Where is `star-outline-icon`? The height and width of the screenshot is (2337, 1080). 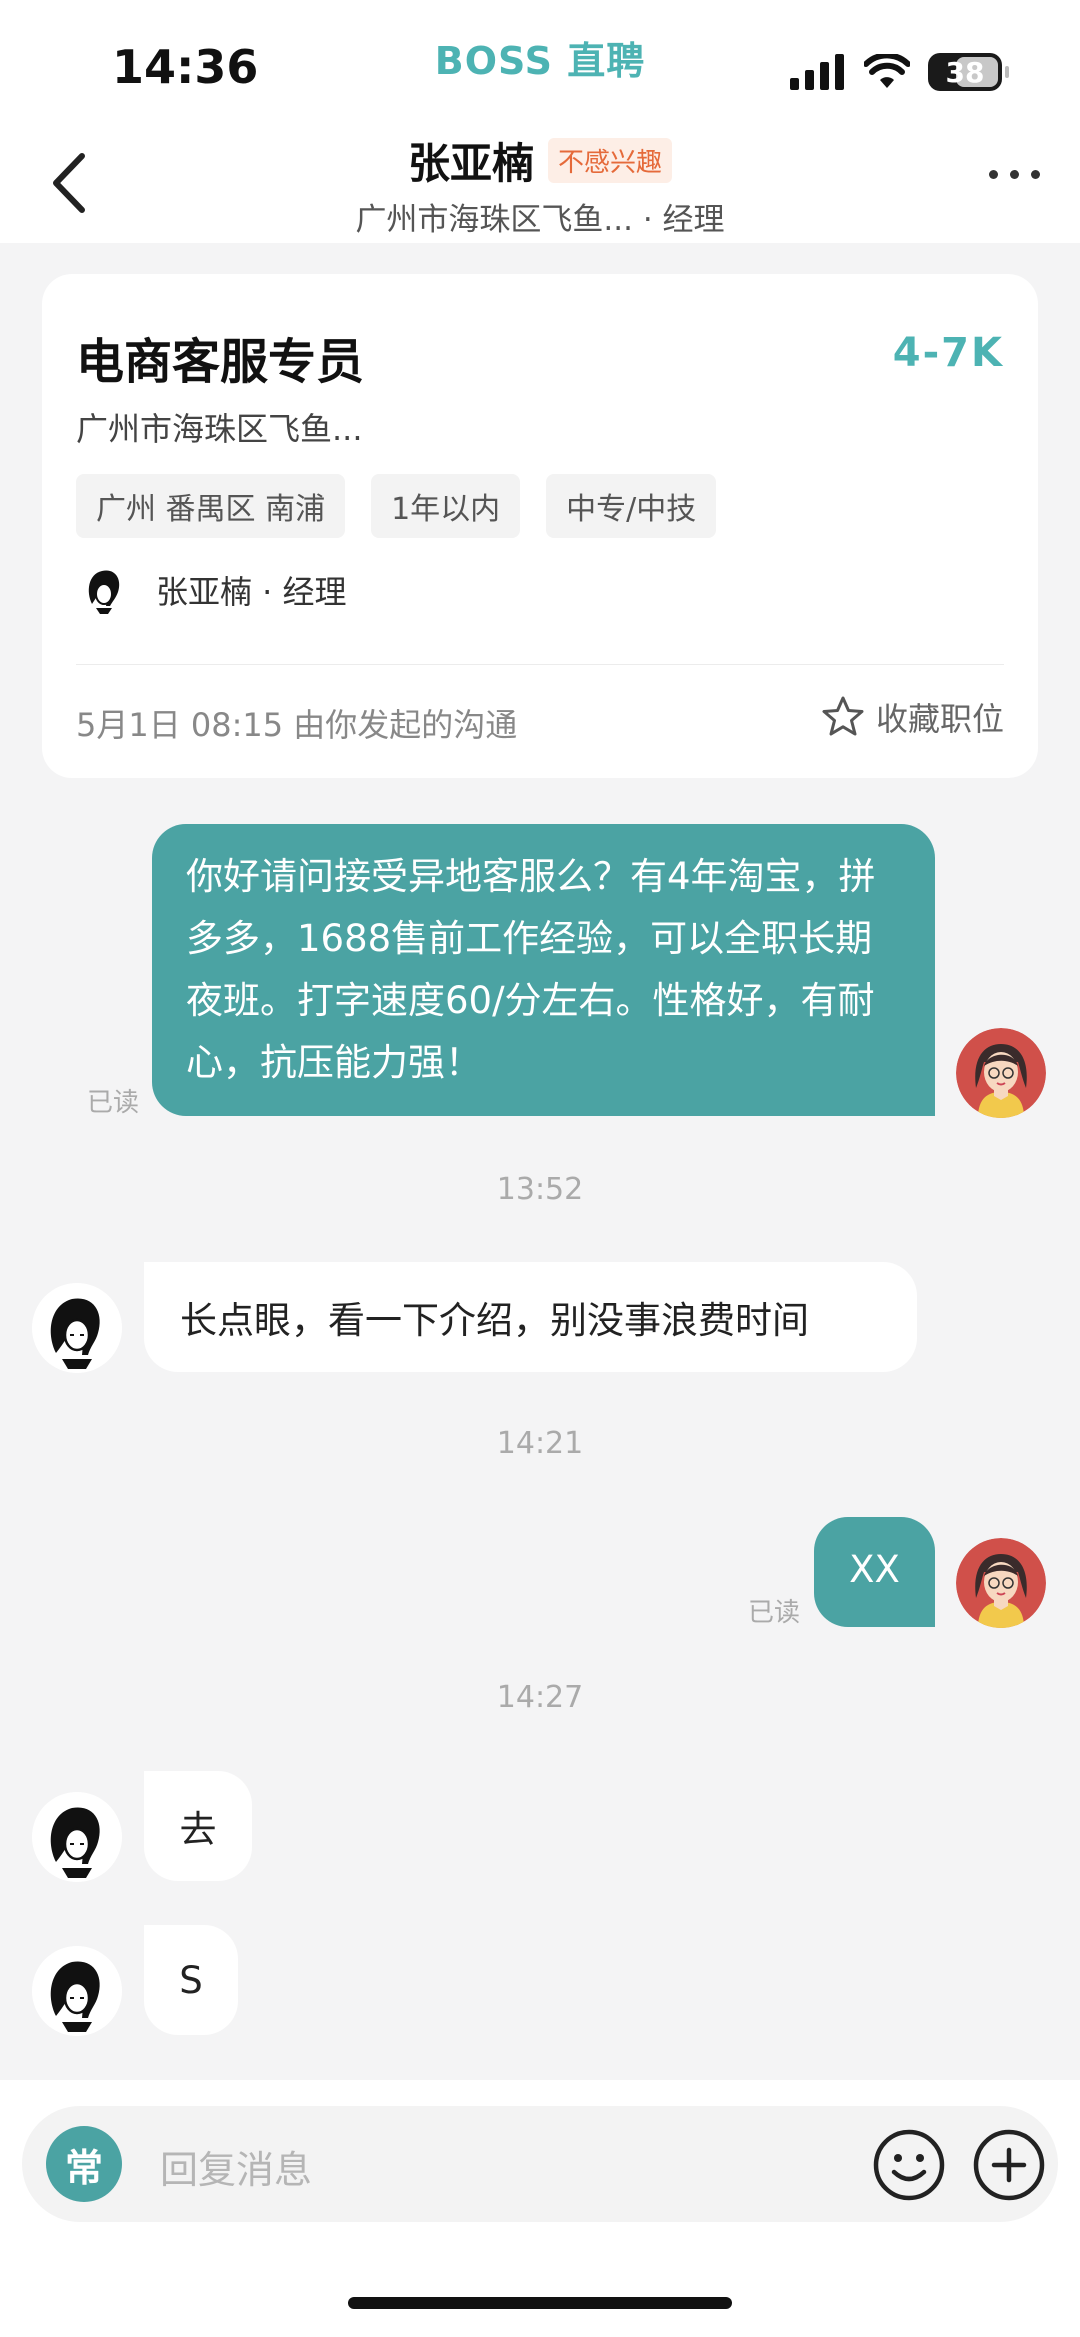 star-outline-icon is located at coordinates (843, 716).